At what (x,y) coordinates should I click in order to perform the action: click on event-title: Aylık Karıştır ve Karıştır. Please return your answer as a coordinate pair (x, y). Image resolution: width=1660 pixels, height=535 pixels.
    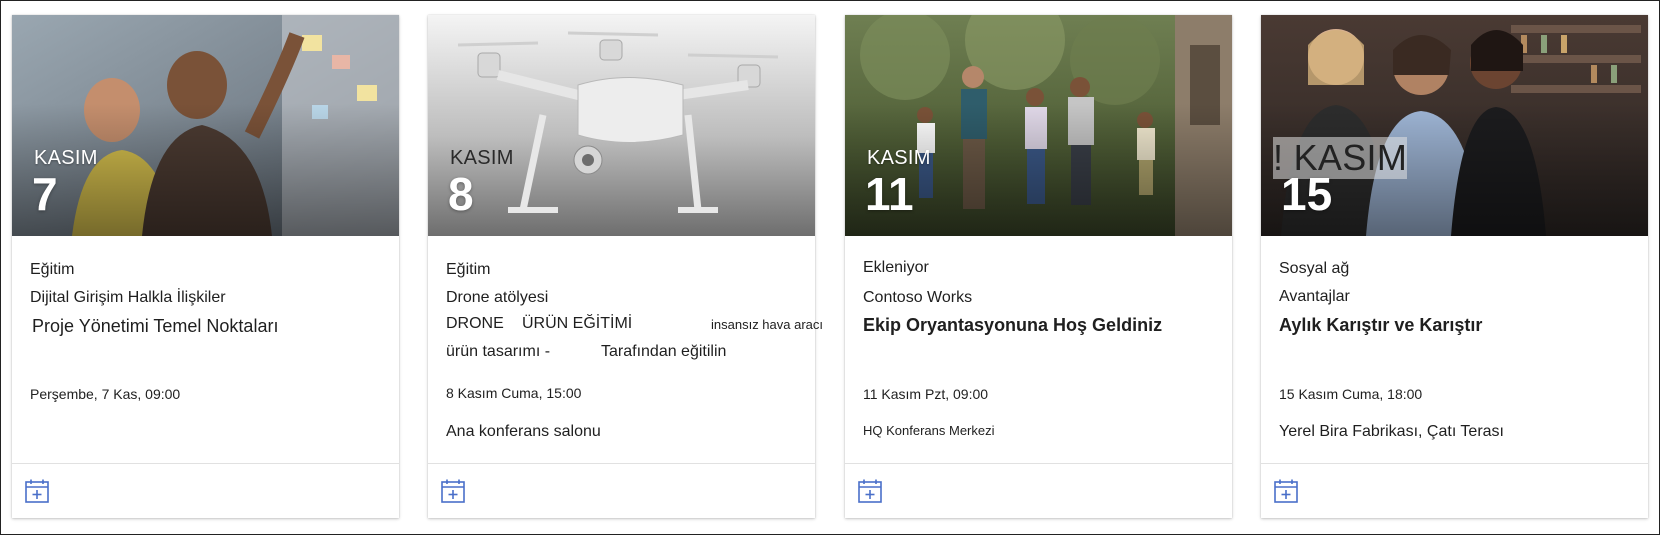
    Looking at the image, I should click on (1380, 325).